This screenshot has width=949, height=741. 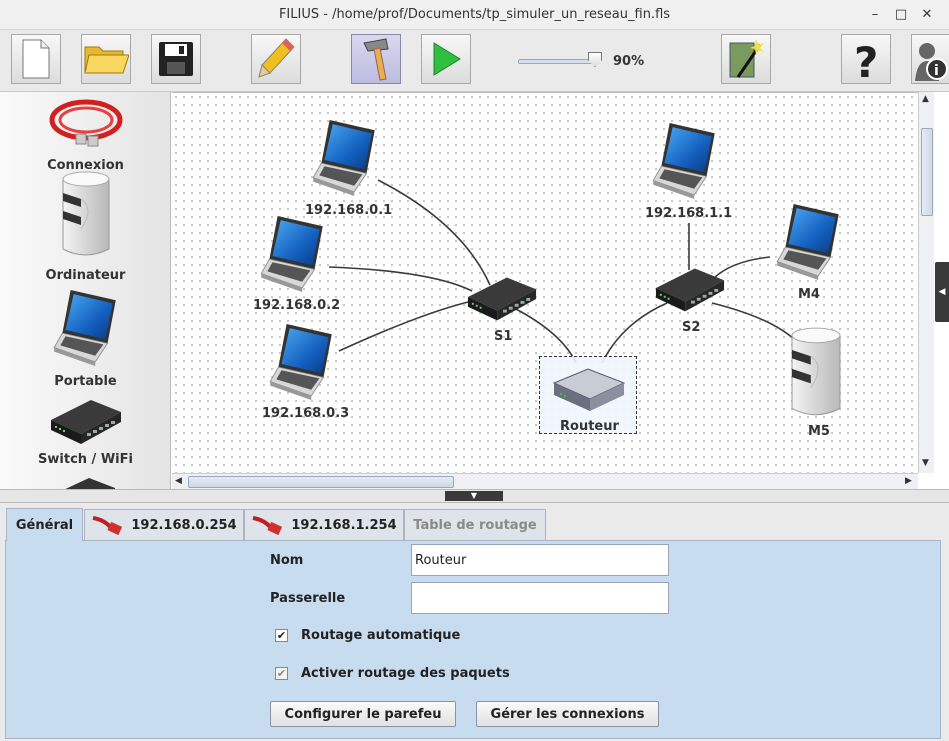 I want to click on name-label: Nom, so click(x=287, y=560).